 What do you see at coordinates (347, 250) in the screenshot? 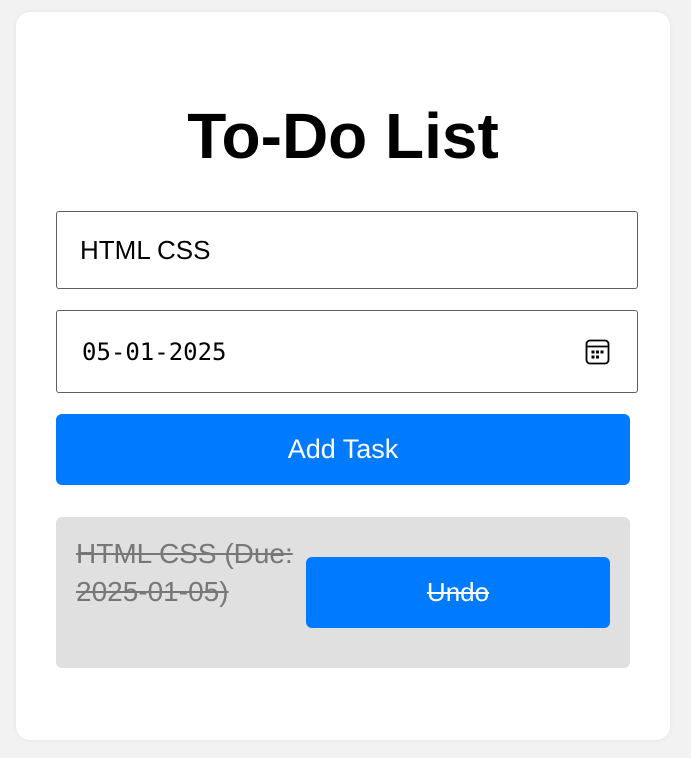
I see `task-input` at bounding box center [347, 250].